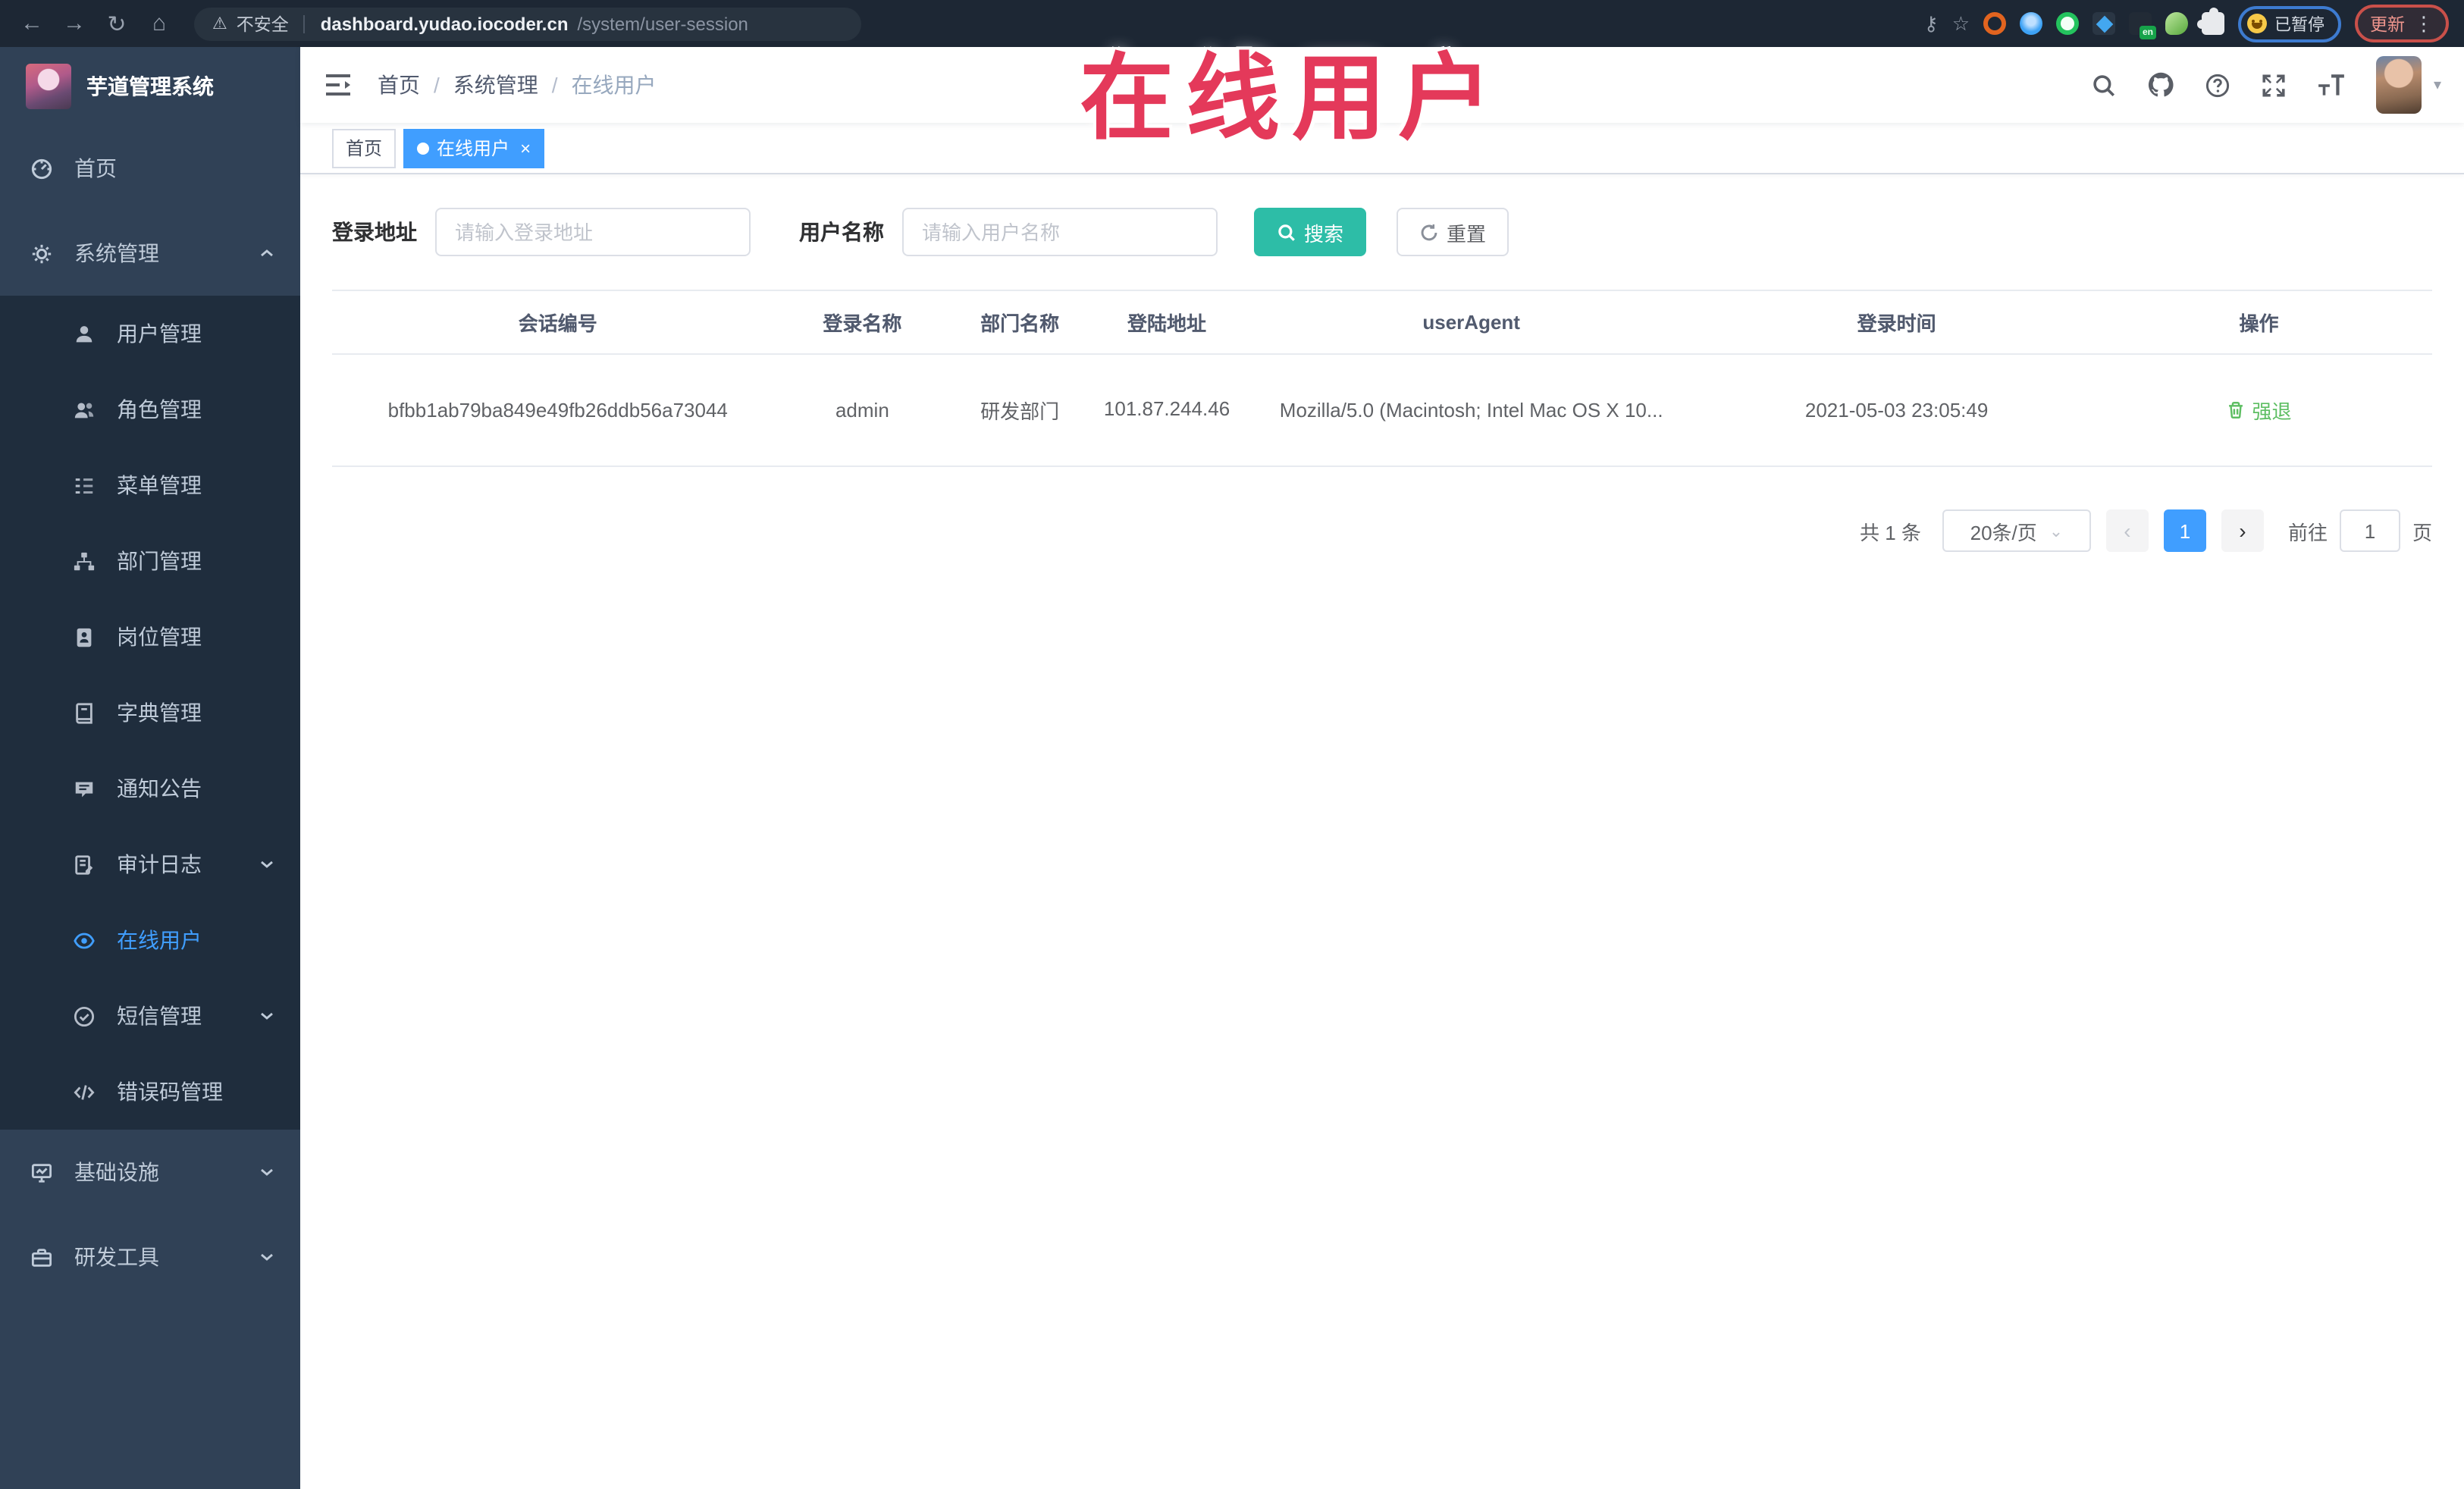  I want to click on fullscreen-icon, so click(2274, 85).